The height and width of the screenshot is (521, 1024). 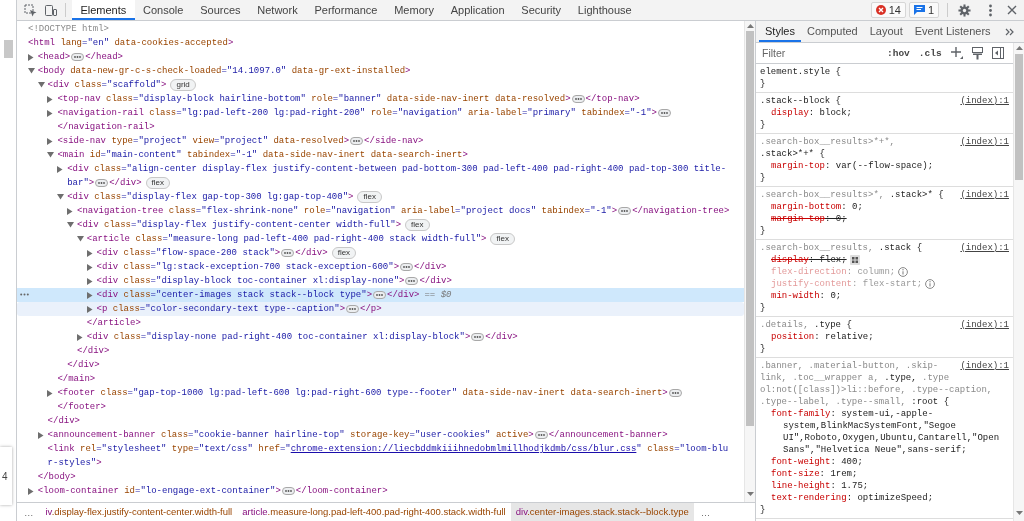 What do you see at coordinates (380, 57) in the screenshot?
I see `dom-tree-row: <head> </head>` at bounding box center [380, 57].